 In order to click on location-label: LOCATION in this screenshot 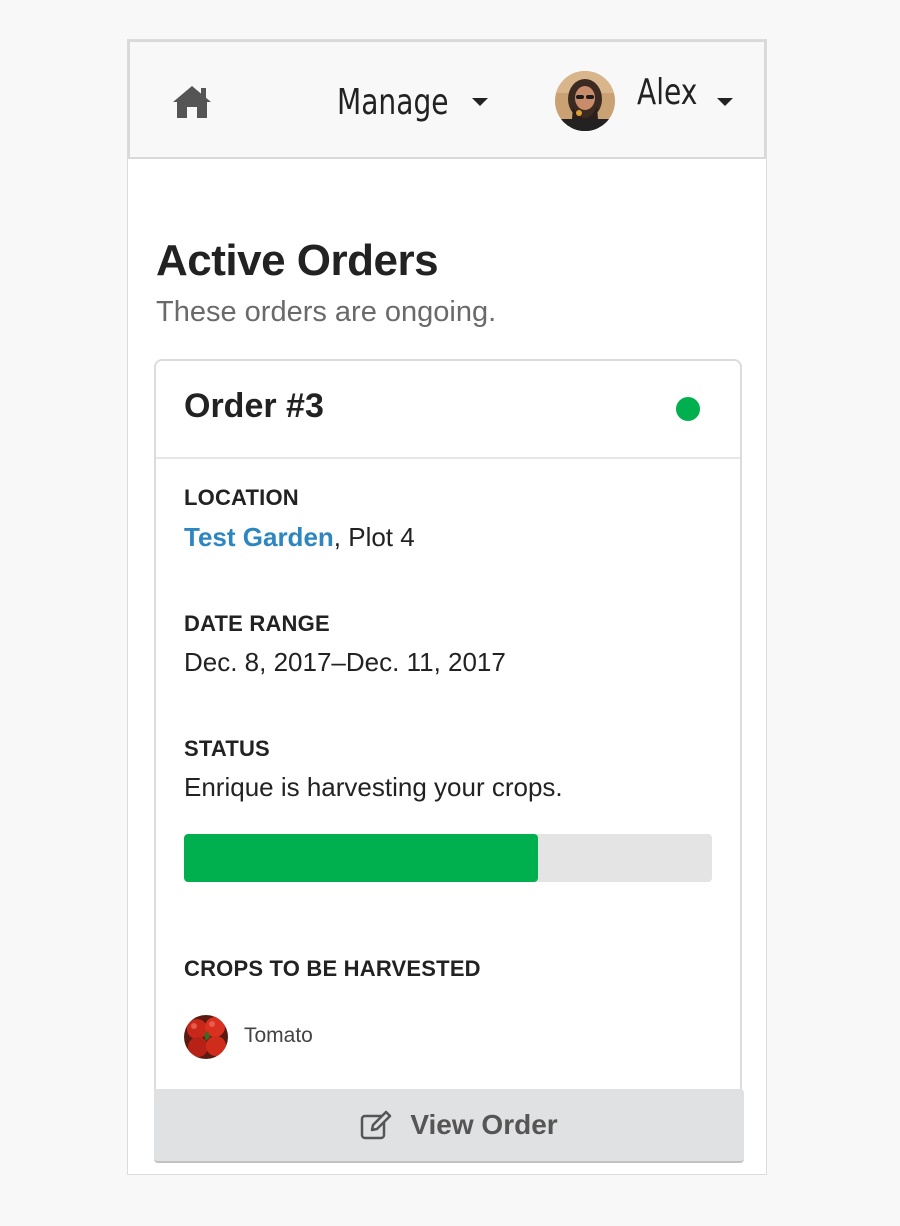, I will do `click(241, 497)`.